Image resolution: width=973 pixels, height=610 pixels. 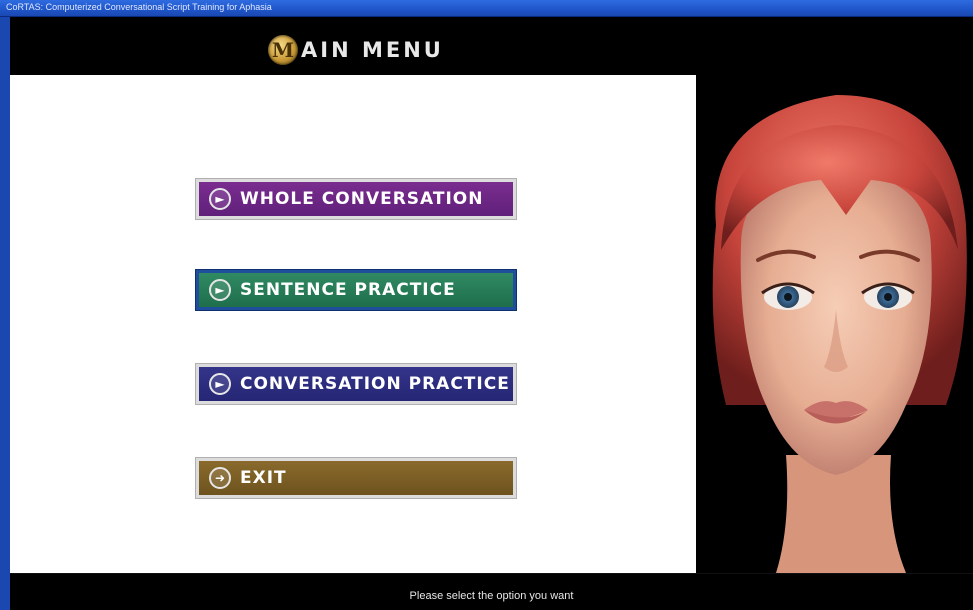 I want to click on sentence-practice-button: ► SENTENCE PRACTICE, so click(x=356, y=290).